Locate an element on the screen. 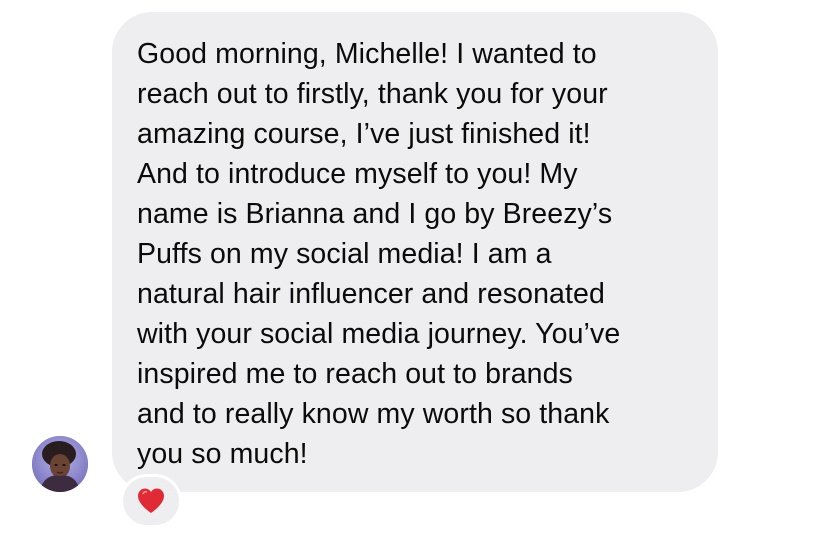 Image resolution: width=828 pixels, height=533 pixels. avatar-photo is located at coordinates (60, 464).